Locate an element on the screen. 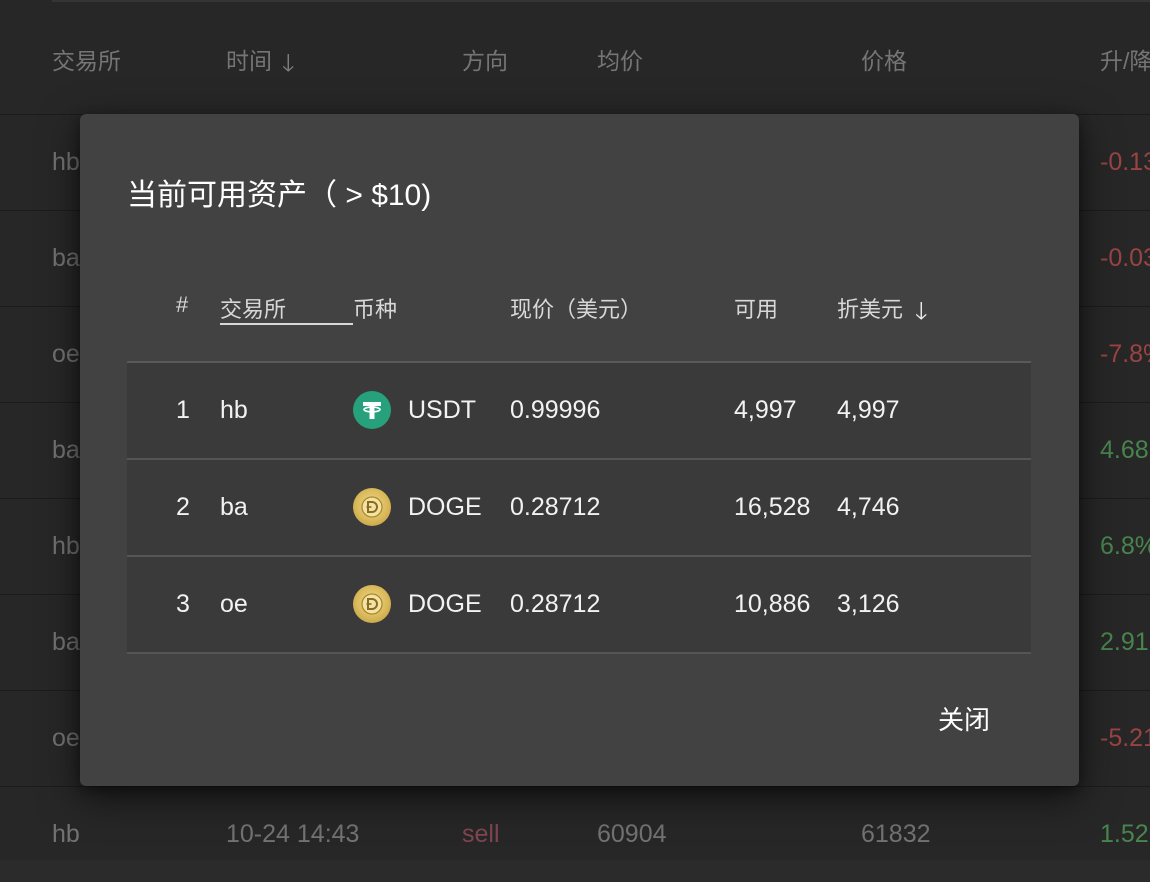 This screenshot has width=1150, height=882. table-row: 2 ba DOGE 0.28712 16,528 4,746 is located at coordinates (579, 508).